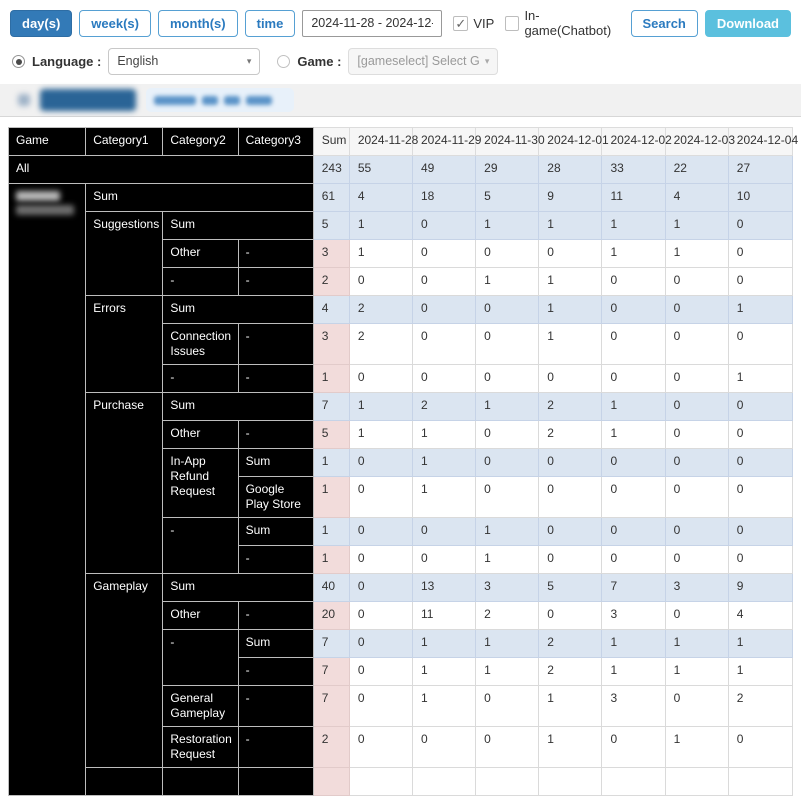 This screenshot has width=801, height=796. I want to click on sum-cell: 3, so click(331, 344).